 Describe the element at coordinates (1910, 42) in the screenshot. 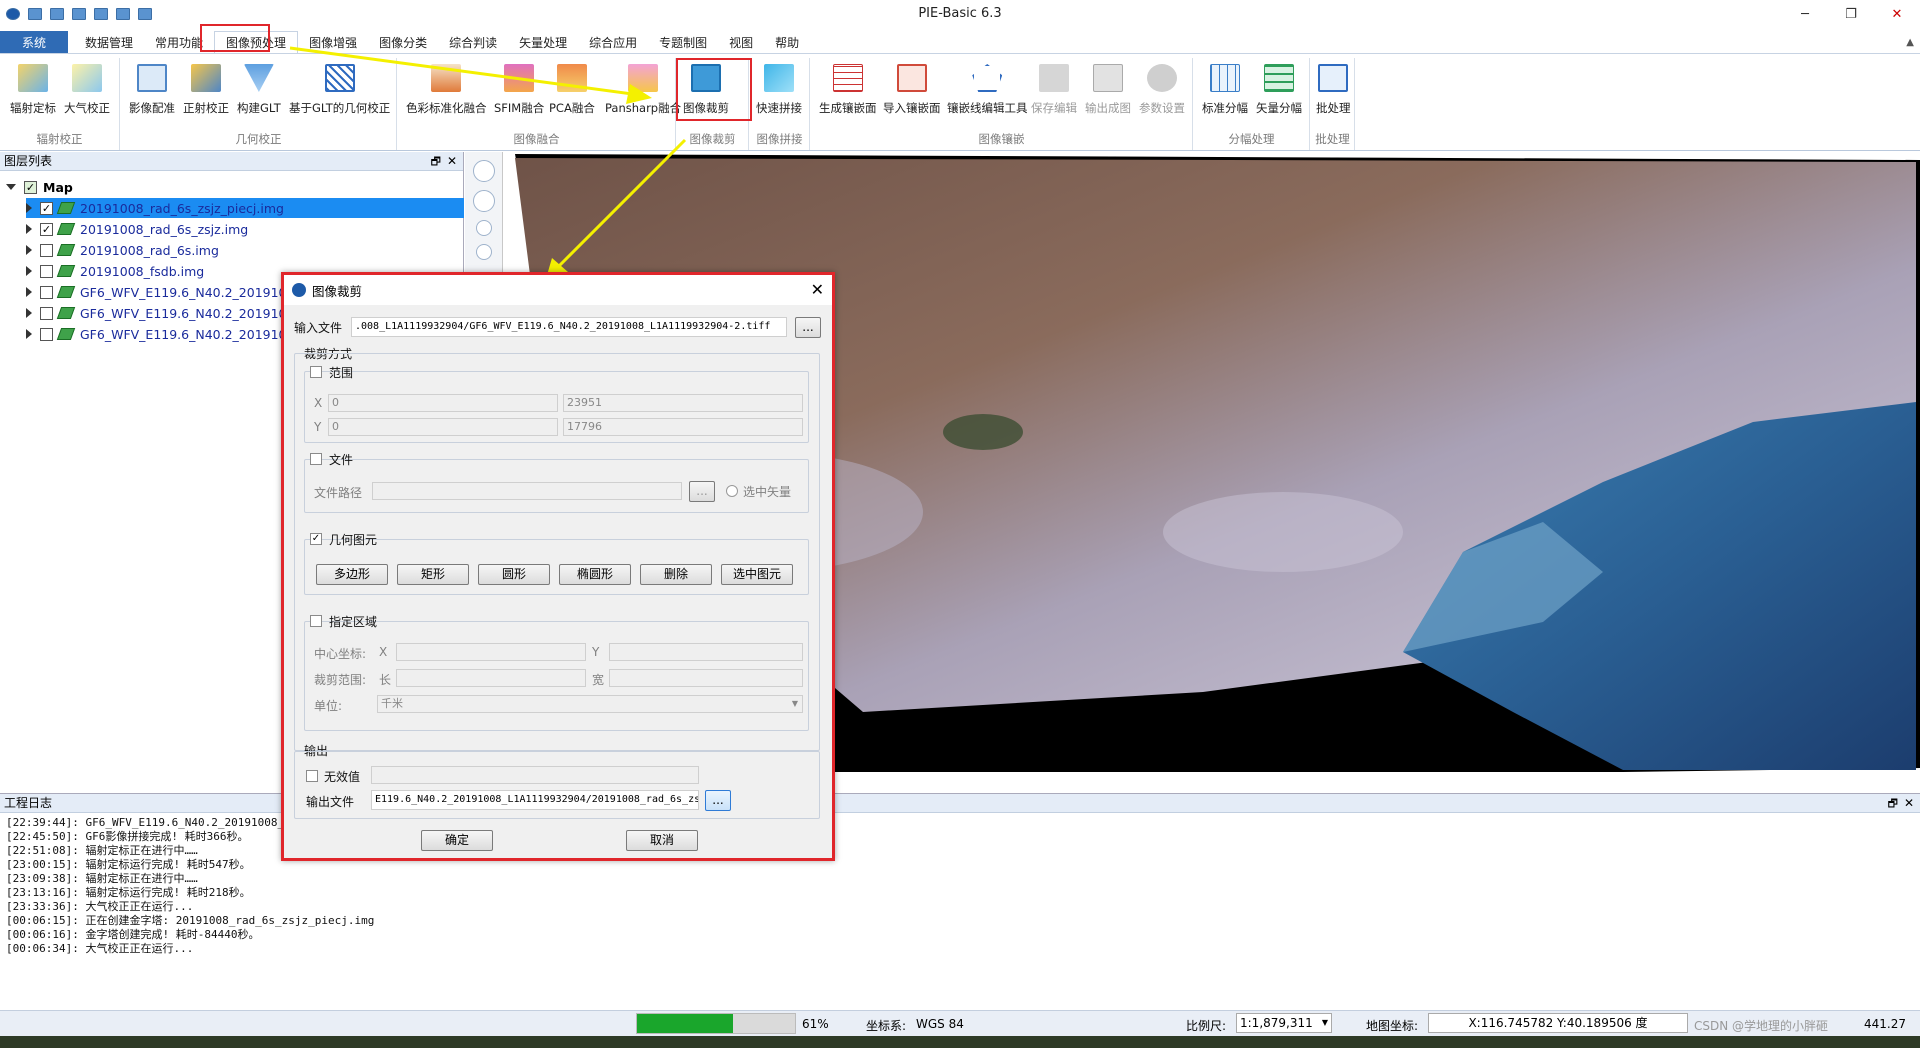

I see `ribbon-collapse-icon: ▲` at that location.